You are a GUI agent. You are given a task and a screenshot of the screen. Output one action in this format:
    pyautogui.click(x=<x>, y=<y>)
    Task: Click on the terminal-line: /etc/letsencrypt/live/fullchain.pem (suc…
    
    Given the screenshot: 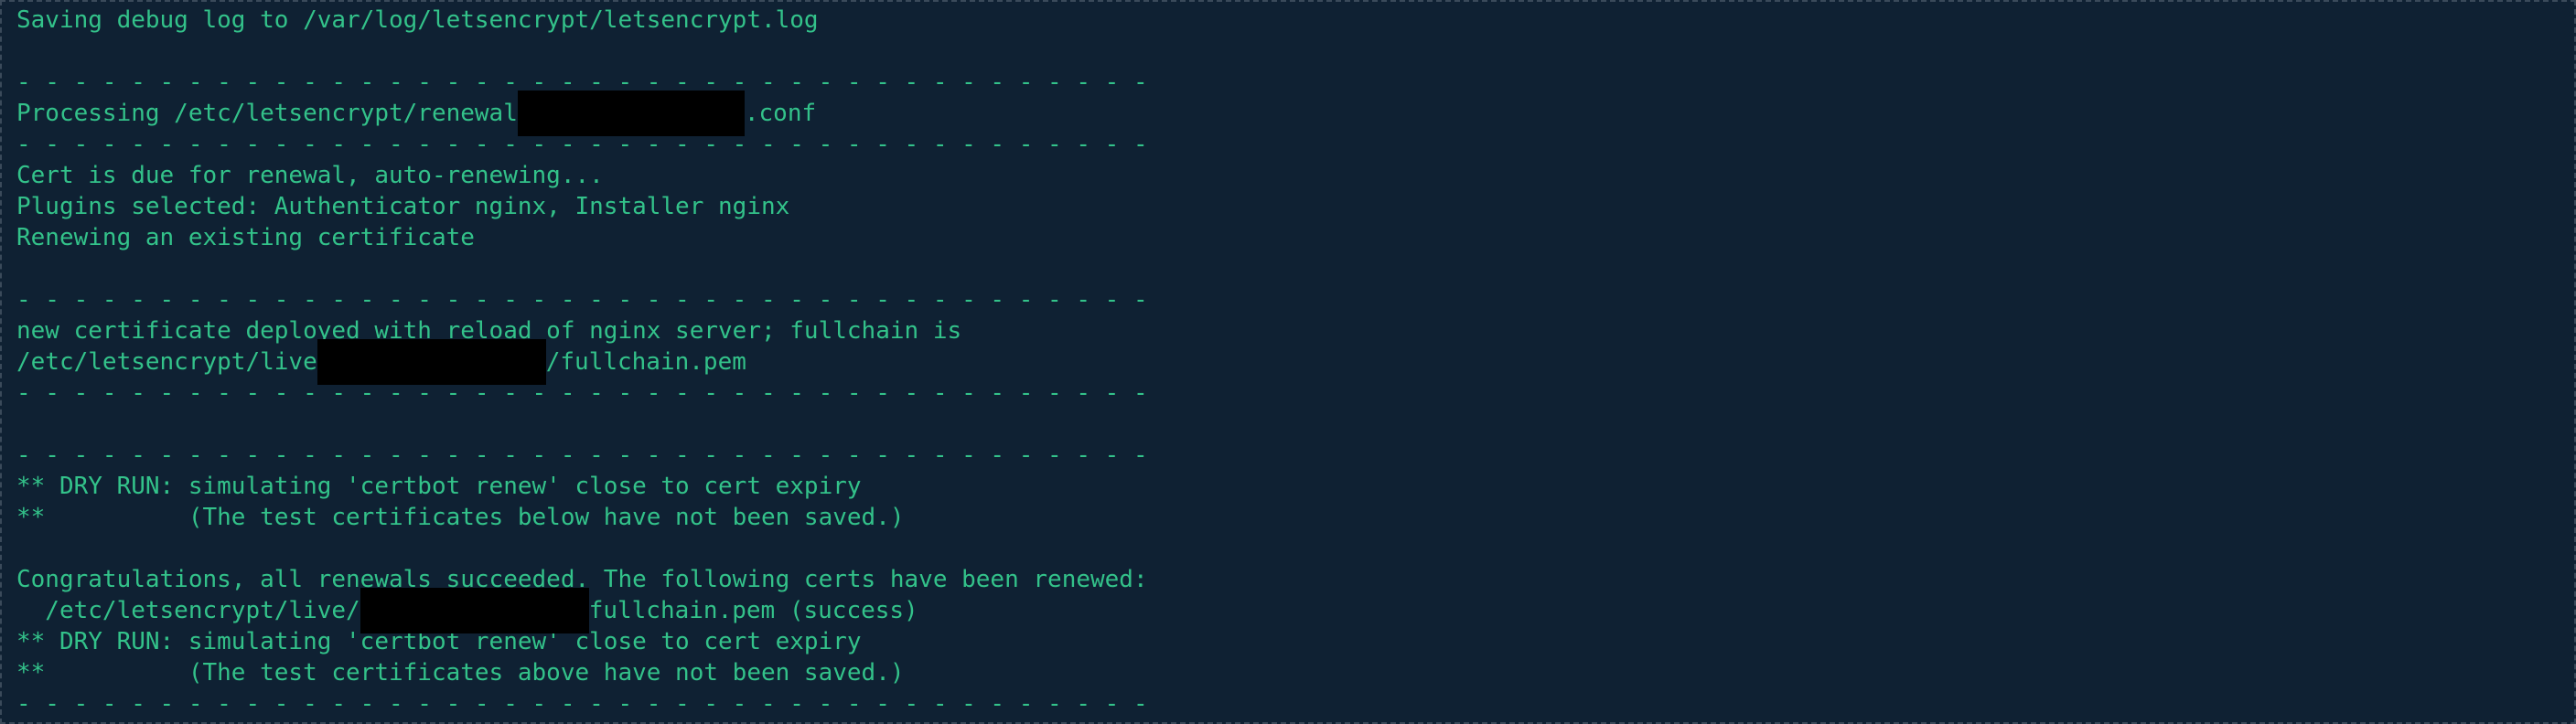 What is the action you would take?
    pyautogui.click(x=1288, y=611)
    